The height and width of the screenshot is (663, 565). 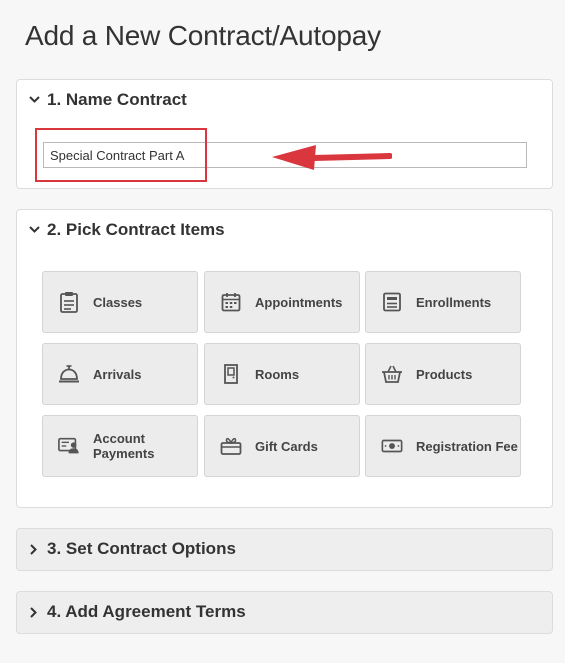 What do you see at coordinates (146, 611) in the screenshot?
I see `agreement-terms-title: 4. Add Agreement Terms` at bounding box center [146, 611].